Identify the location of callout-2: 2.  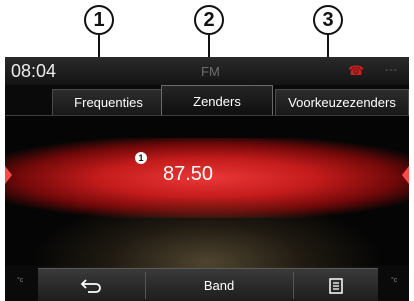
(209, 20).